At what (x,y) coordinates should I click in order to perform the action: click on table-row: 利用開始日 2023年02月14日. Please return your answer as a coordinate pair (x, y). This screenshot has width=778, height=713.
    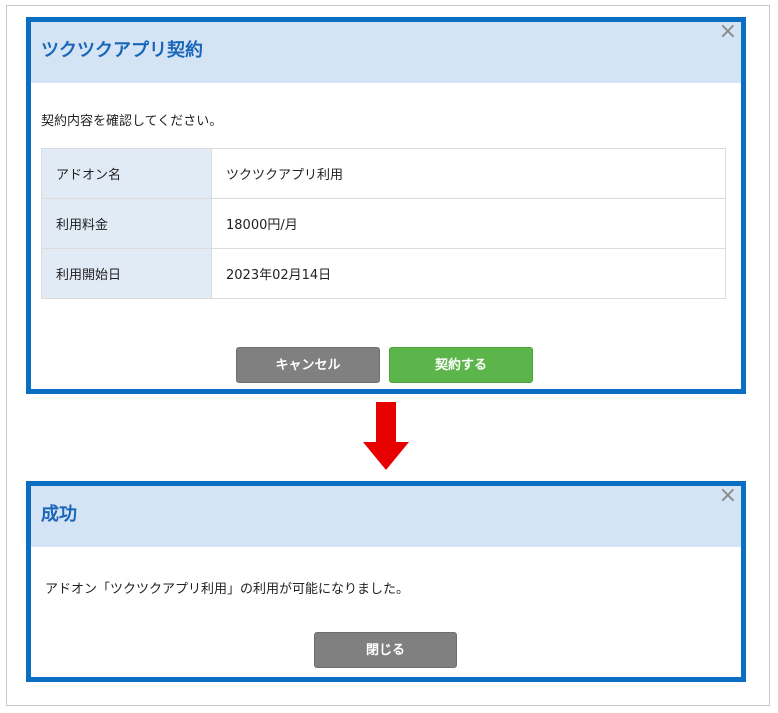
    Looking at the image, I should click on (383, 273).